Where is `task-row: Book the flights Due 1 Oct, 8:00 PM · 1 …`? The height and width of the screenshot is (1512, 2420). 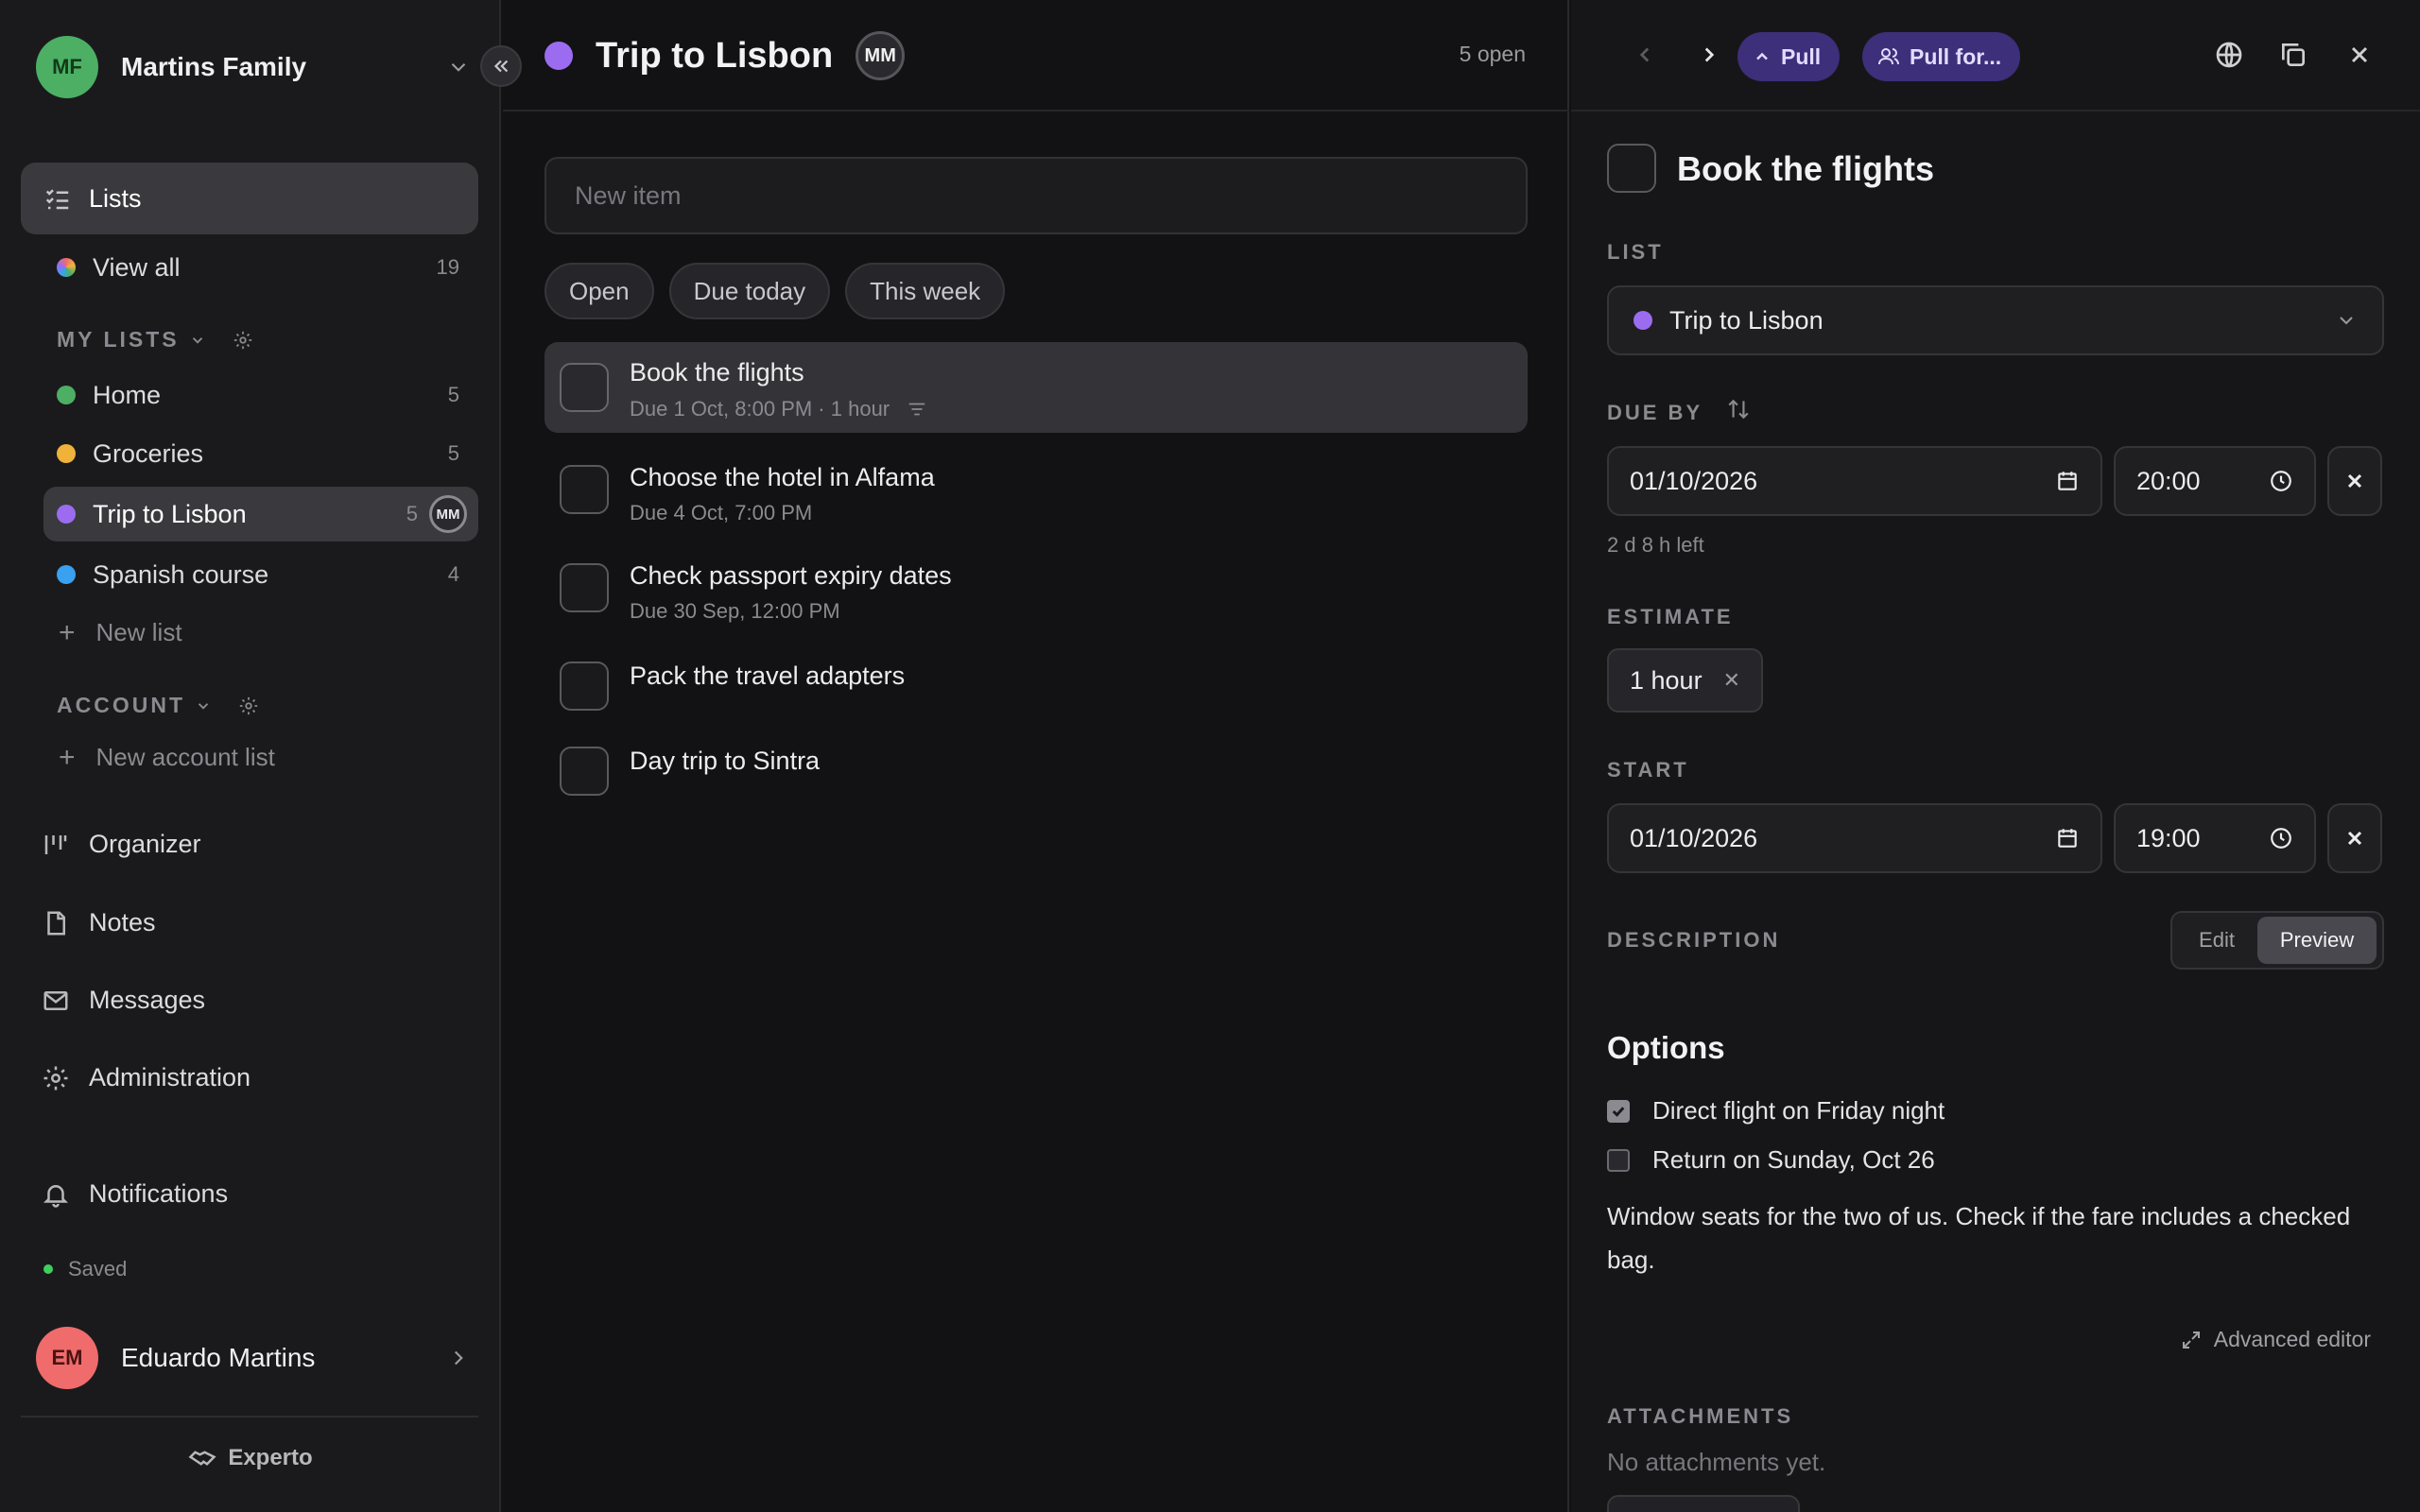
task-row: Book the flights Due 1 Oct, 8:00 PM · 1 … is located at coordinates (1036, 387).